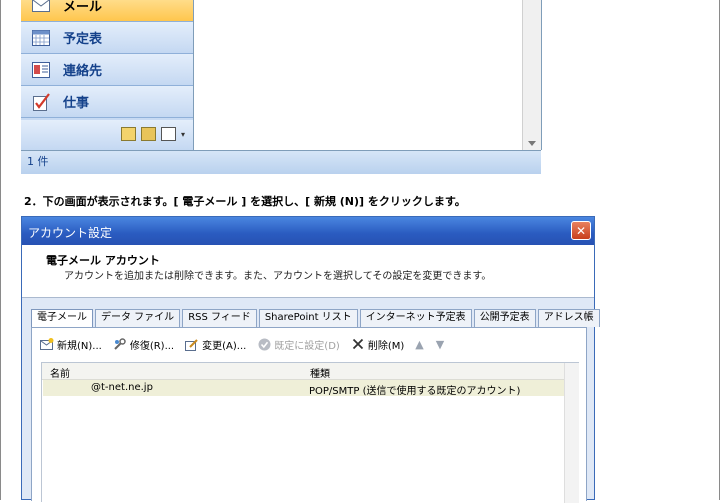 This screenshot has width=720, height=503. I want to click on change-icon, so click(192, 344).